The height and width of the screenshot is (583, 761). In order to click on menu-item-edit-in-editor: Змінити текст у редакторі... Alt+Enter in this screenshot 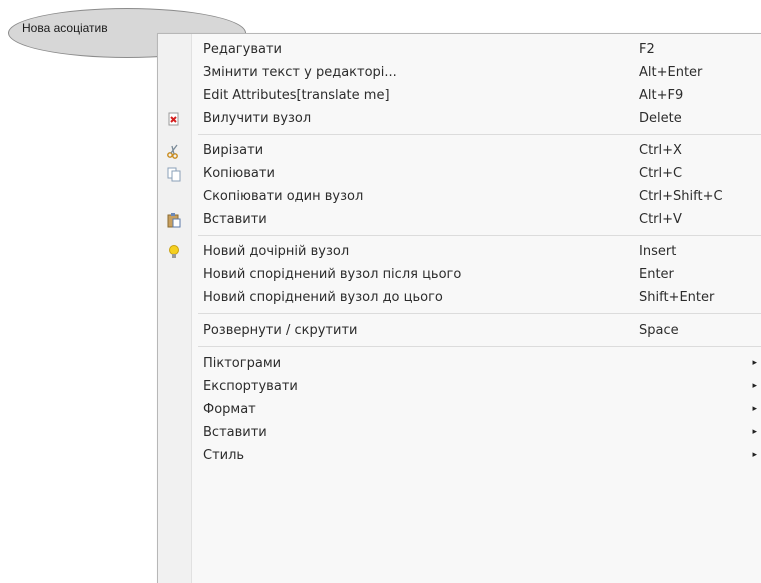, I will do `click(459, 72)`.